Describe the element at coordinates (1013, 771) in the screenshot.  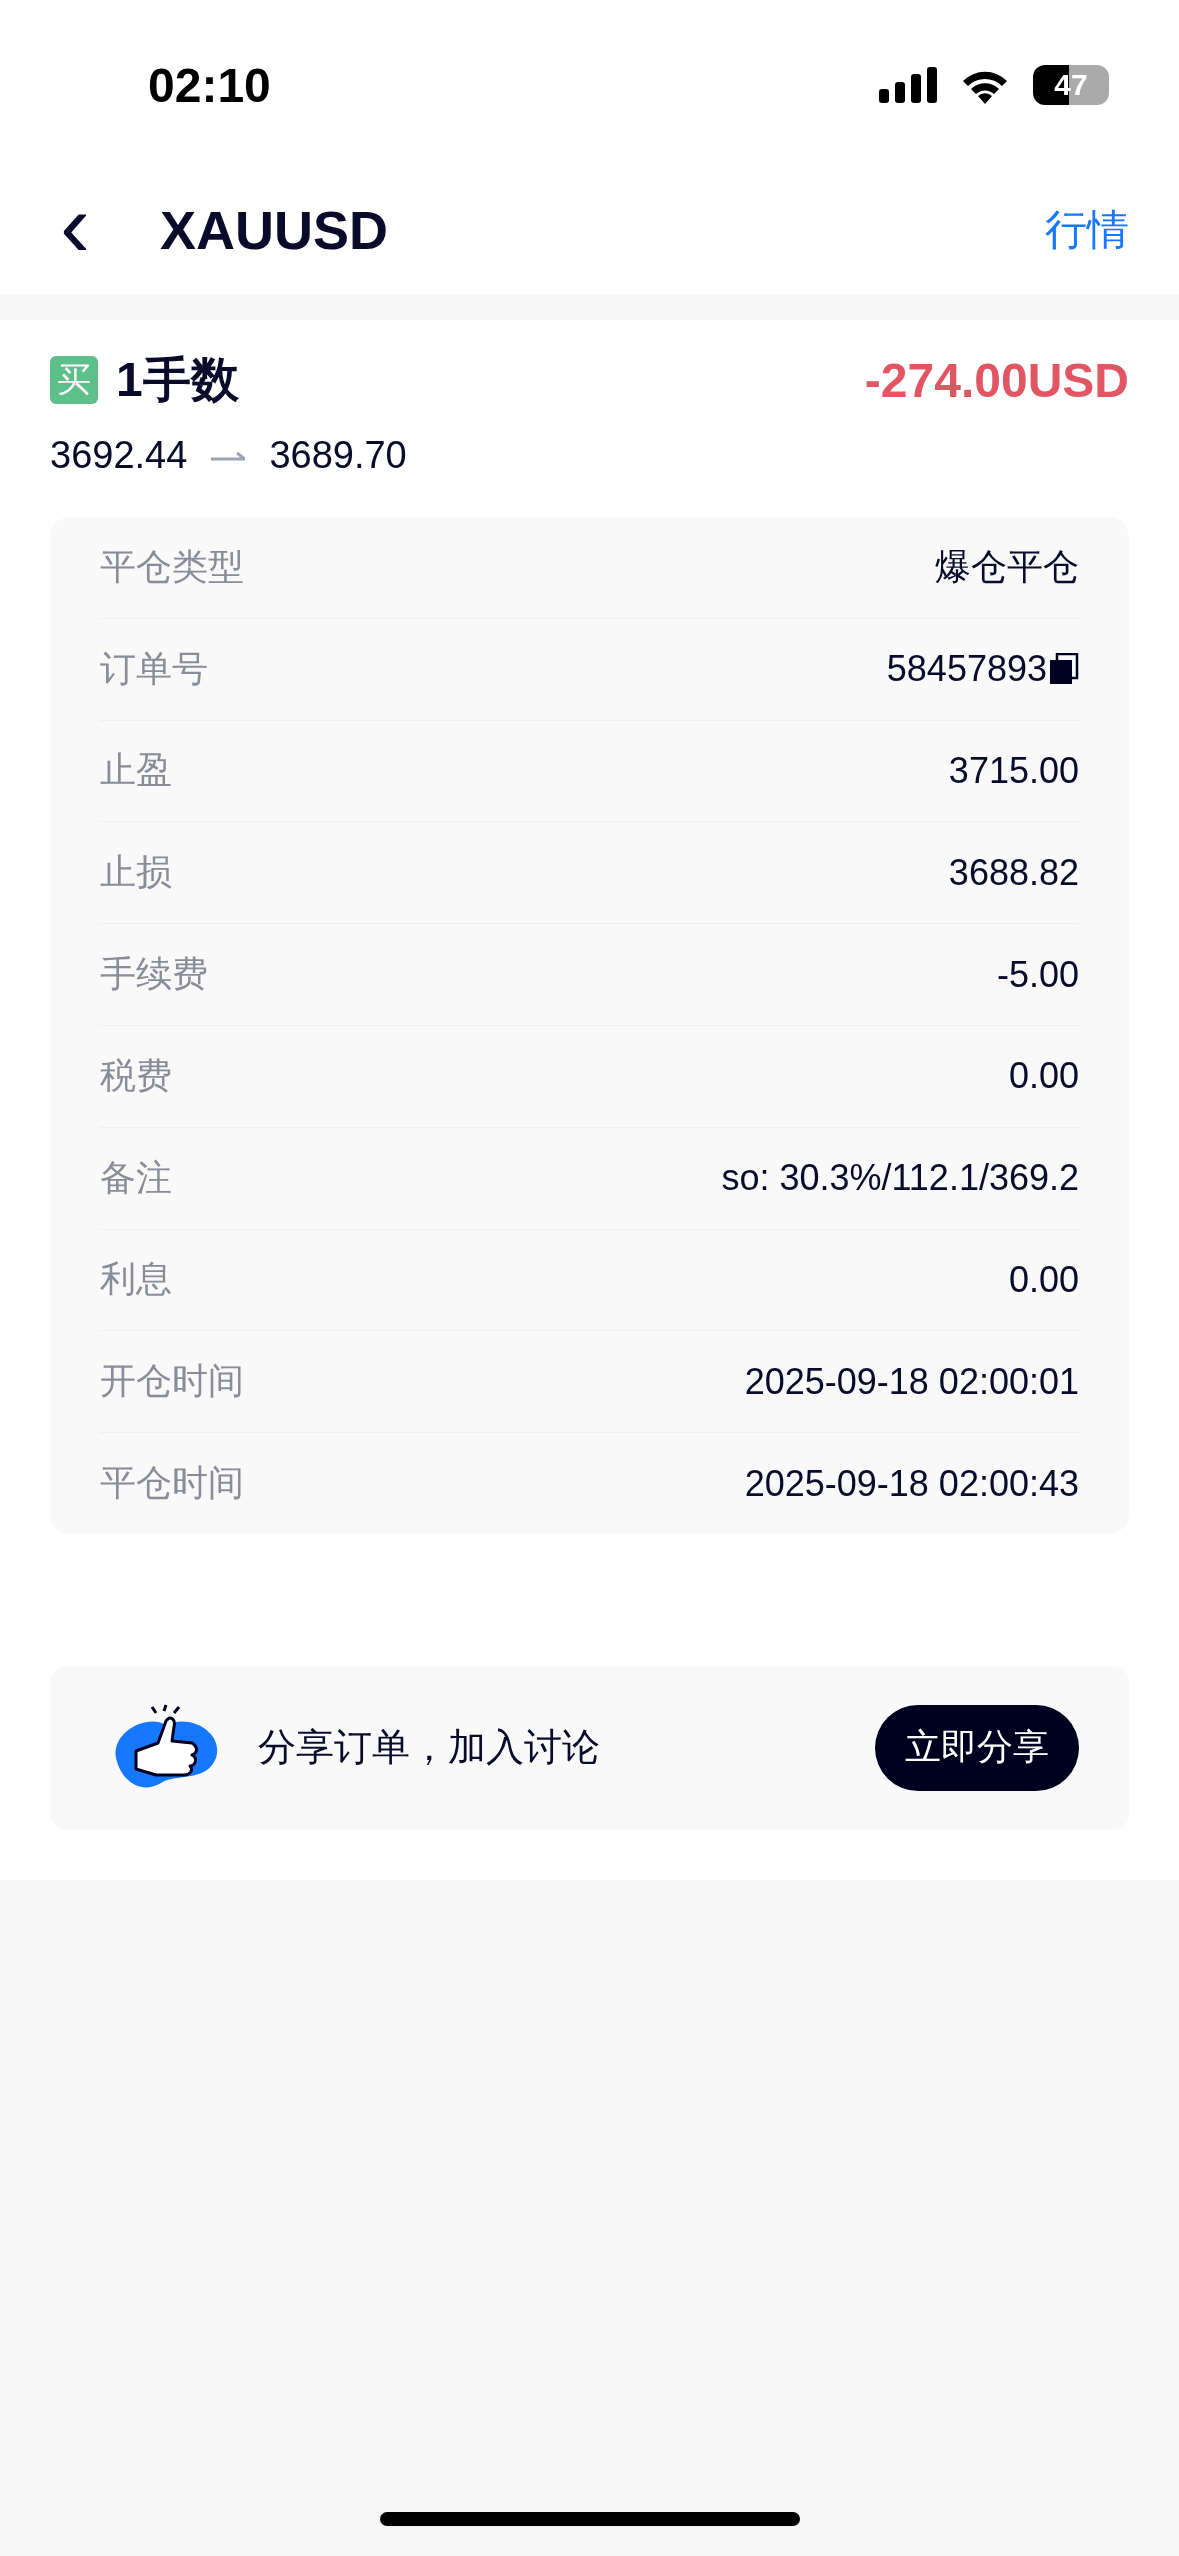
I see `detail-value: 3715.00` at that location.